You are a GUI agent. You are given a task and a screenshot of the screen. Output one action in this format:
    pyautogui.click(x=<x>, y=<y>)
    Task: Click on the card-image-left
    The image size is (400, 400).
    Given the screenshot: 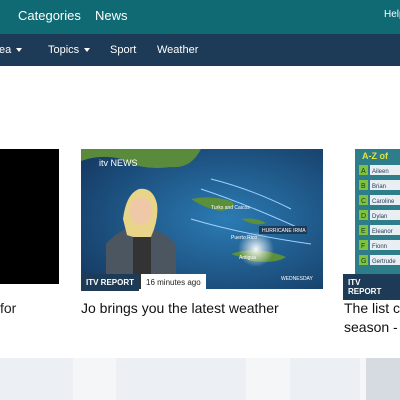 What is the action you would take?
    pyautogui.click(x=29, y=216)
    